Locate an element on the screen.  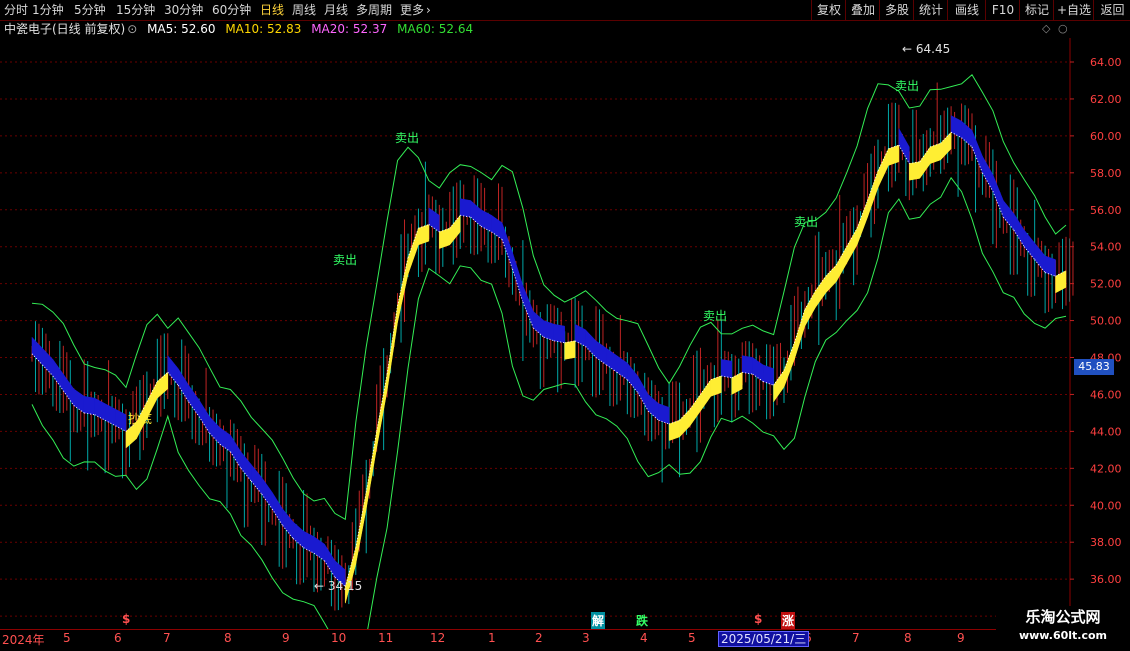
circle-icon: ○ is located at coordinates (1063, 28).